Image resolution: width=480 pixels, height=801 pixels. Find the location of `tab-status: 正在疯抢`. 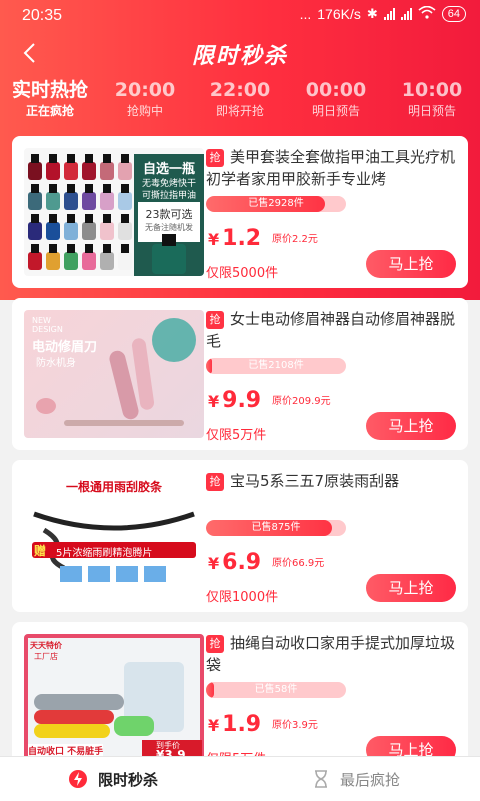

tab-status: 正在疯抢 is located at coordinates (49, 111).